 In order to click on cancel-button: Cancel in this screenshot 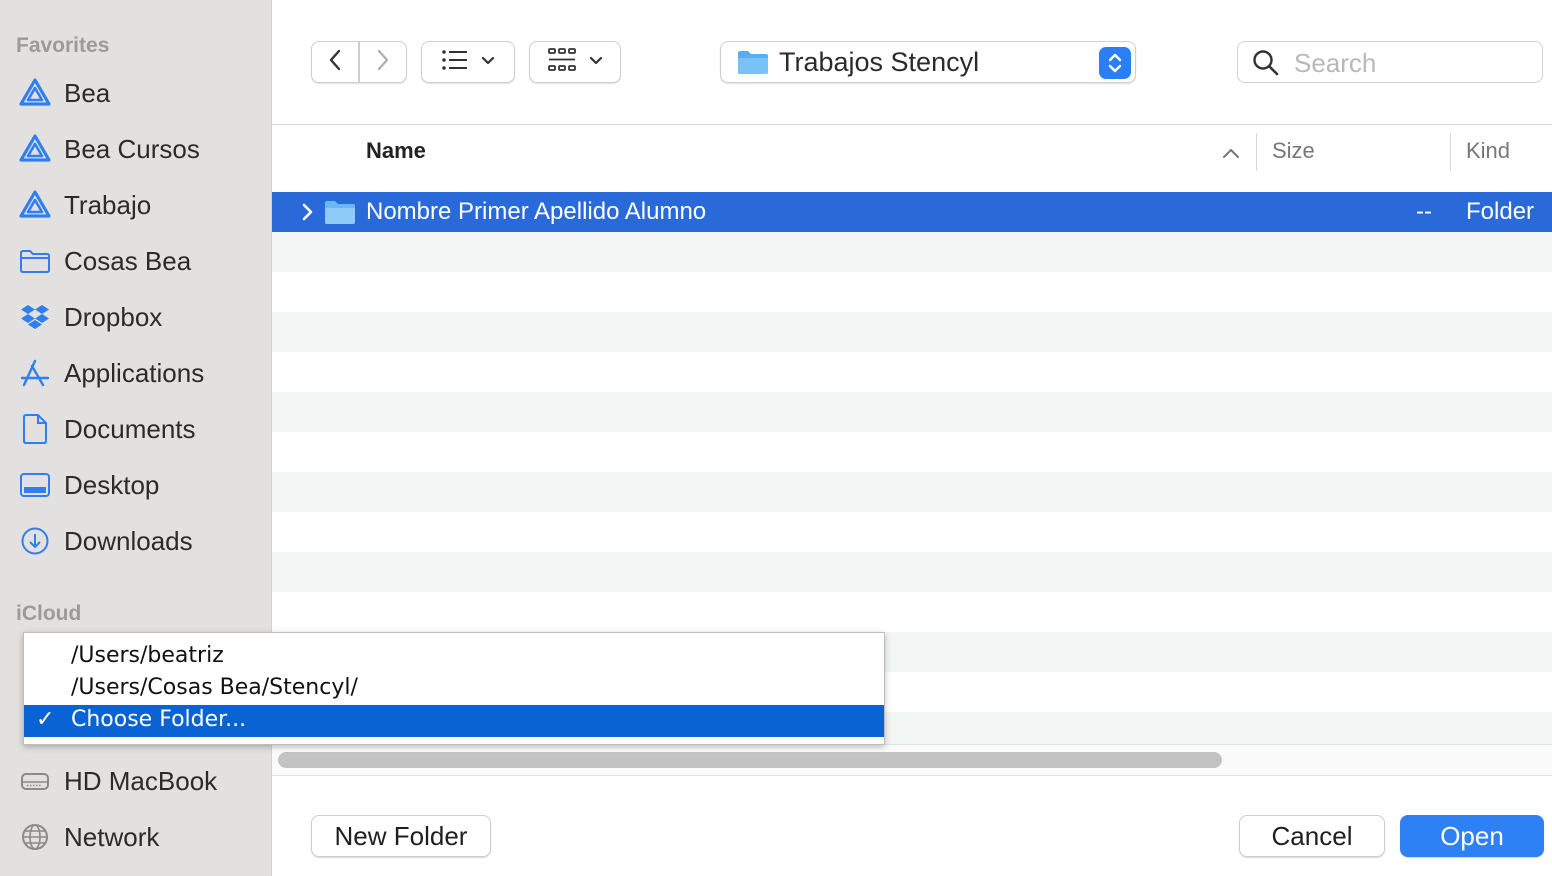, I will do `click(1312, 836)`.